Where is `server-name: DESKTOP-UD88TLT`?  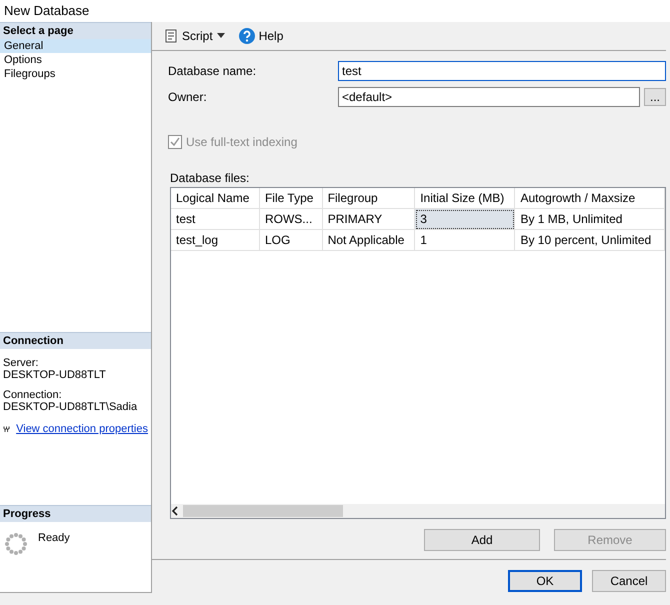
server-name: DESKTOP-UD88TLT is located at coordinates (55, 375).